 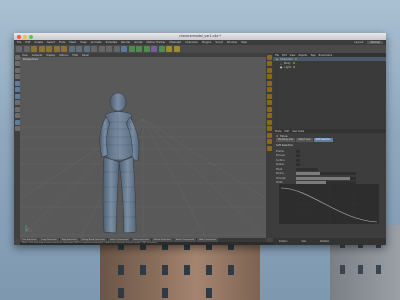 What do you see at coordinates (287, 131) in the screenshot?
I see `am-menu-edit: Edit` at bounding box center [287, 131].